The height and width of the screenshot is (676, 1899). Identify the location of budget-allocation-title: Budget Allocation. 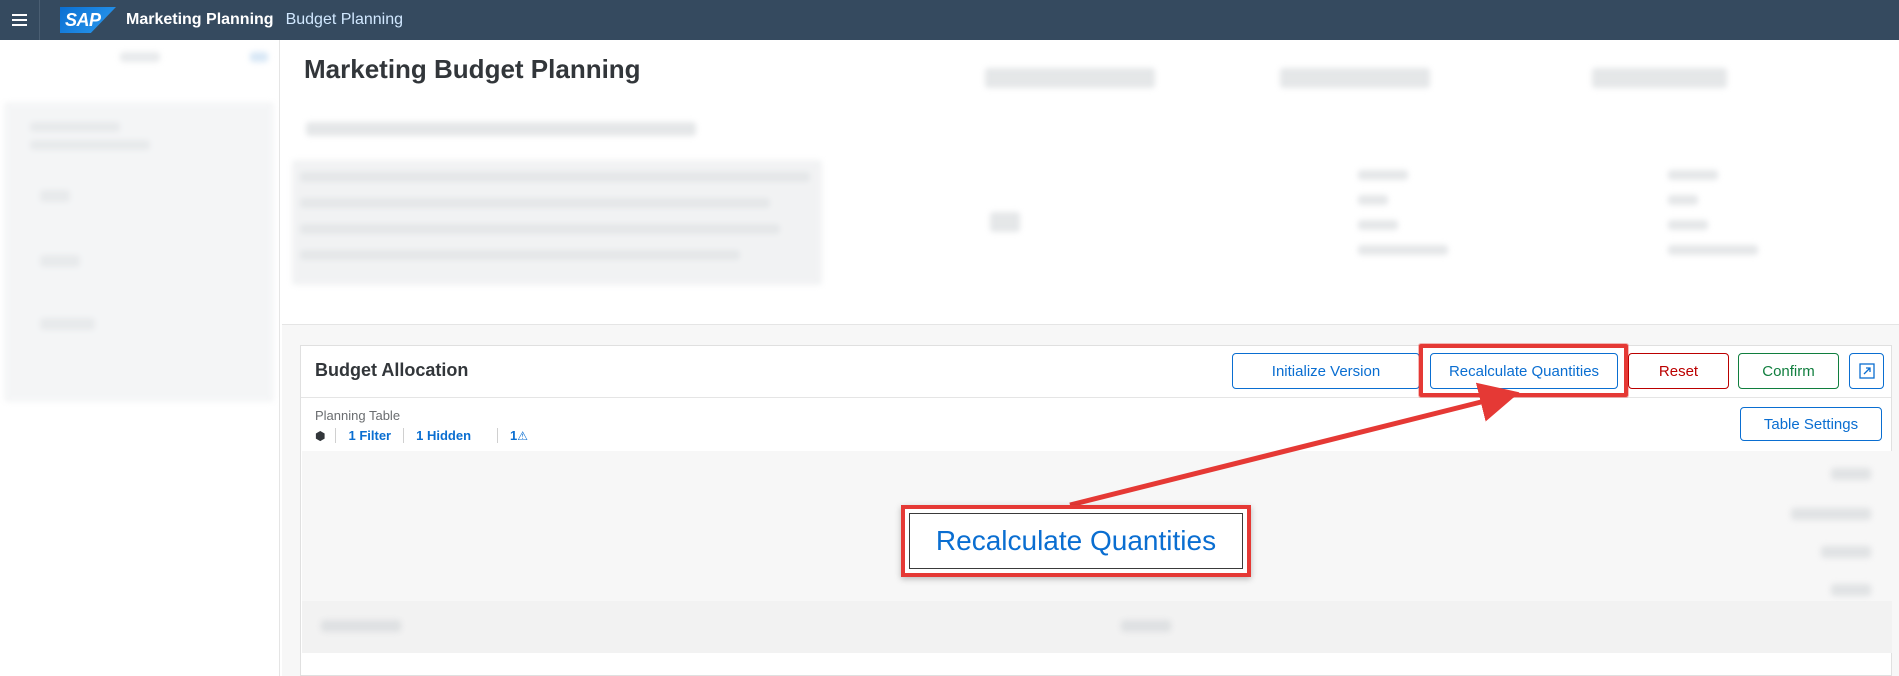
(392, 370).